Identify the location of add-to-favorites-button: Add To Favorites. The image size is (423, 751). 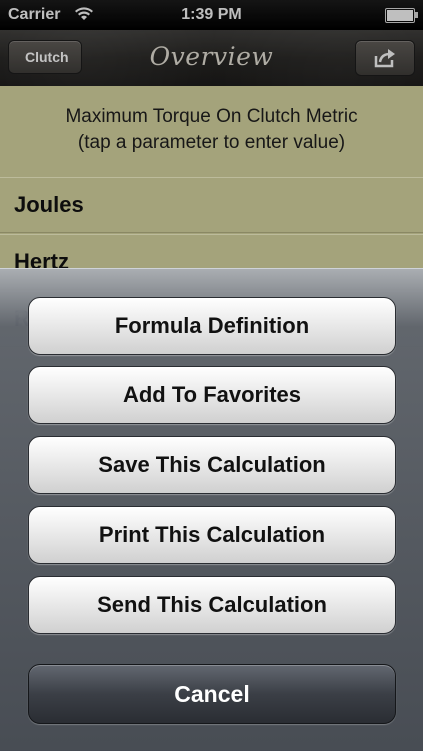
(212, 395).